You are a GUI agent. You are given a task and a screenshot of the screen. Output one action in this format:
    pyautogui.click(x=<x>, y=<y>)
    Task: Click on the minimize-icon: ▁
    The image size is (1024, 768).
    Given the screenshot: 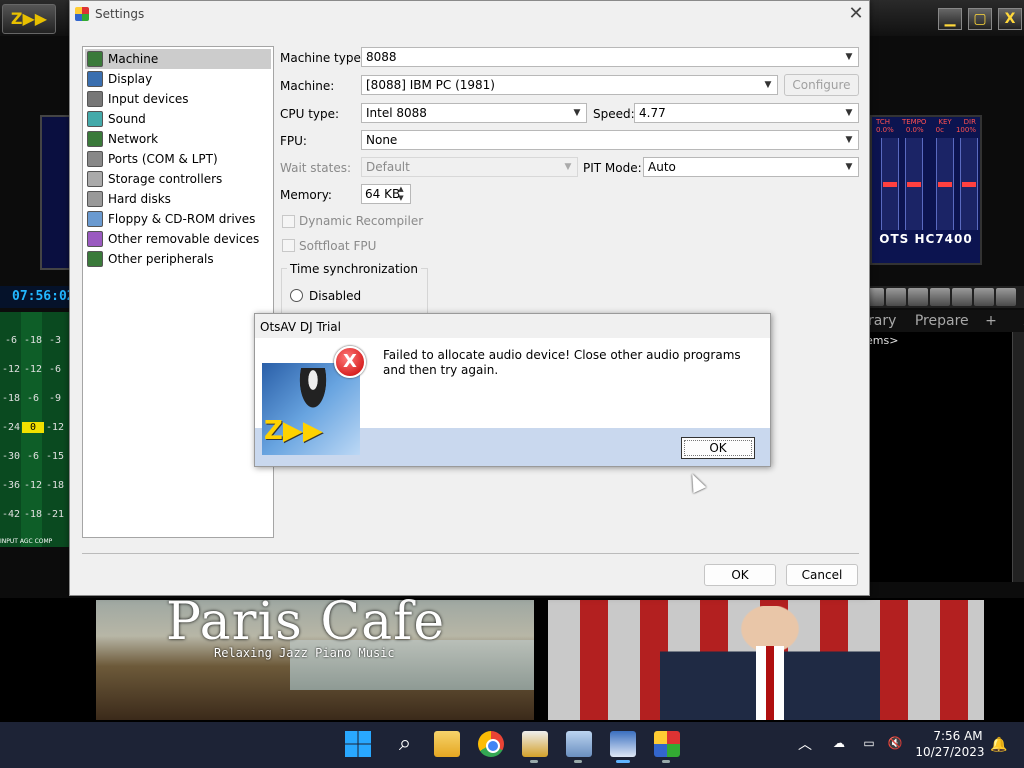 What is the action you would take?
    pyautogui.click(x=950, y=19)
    